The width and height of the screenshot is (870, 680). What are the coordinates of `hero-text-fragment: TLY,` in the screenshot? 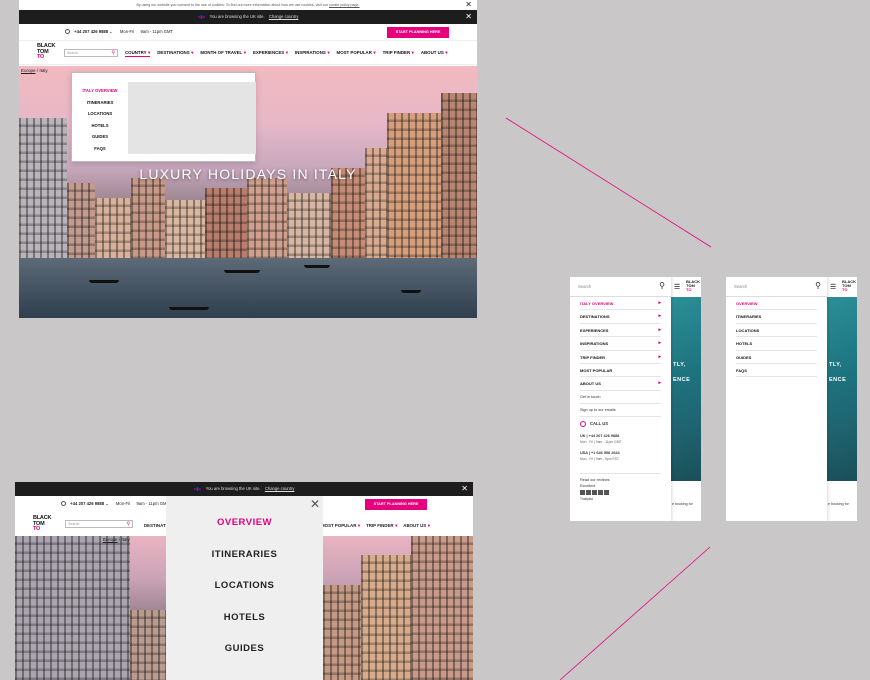 It's located at (835, 365).